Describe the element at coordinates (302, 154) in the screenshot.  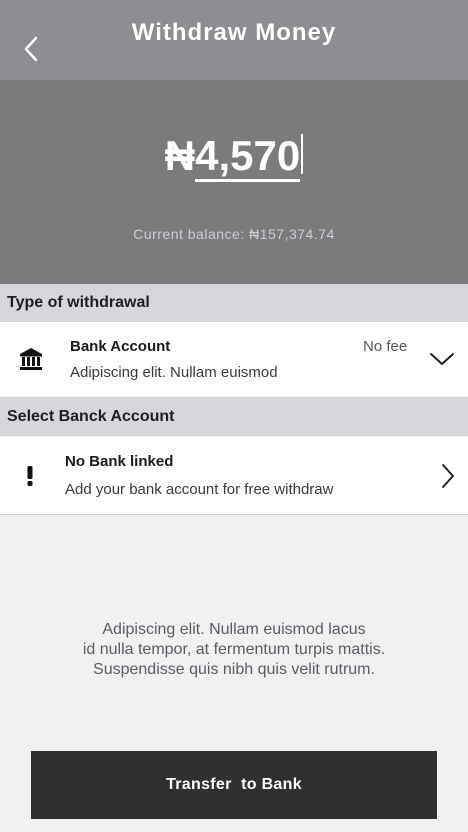
I see `text-caret` at that location.